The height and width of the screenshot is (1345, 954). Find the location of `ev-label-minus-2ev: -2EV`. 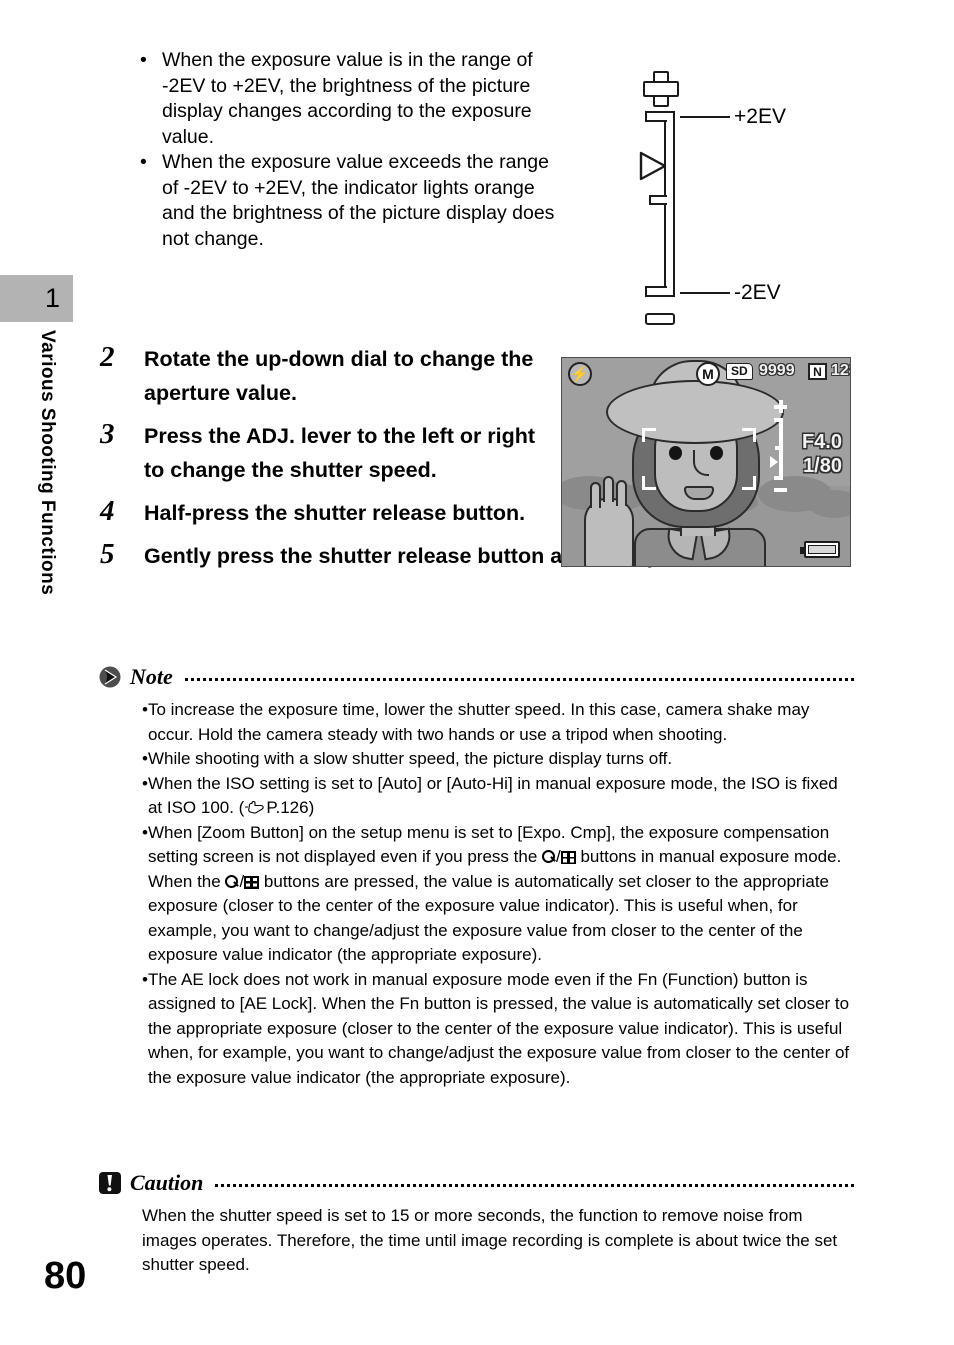

ev-label-minus-2ev: -2EV is located at coordinates (757, 292).